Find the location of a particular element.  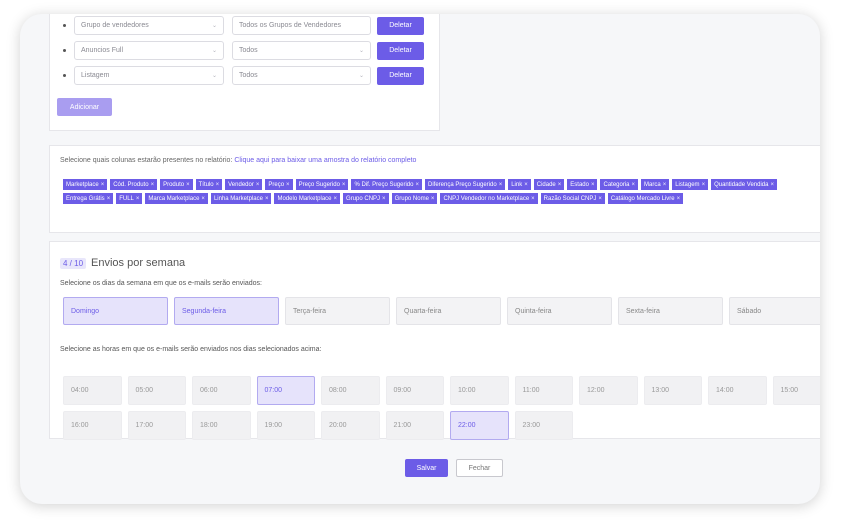

hour-option: 16:00 is located at coordinates (92, 425).